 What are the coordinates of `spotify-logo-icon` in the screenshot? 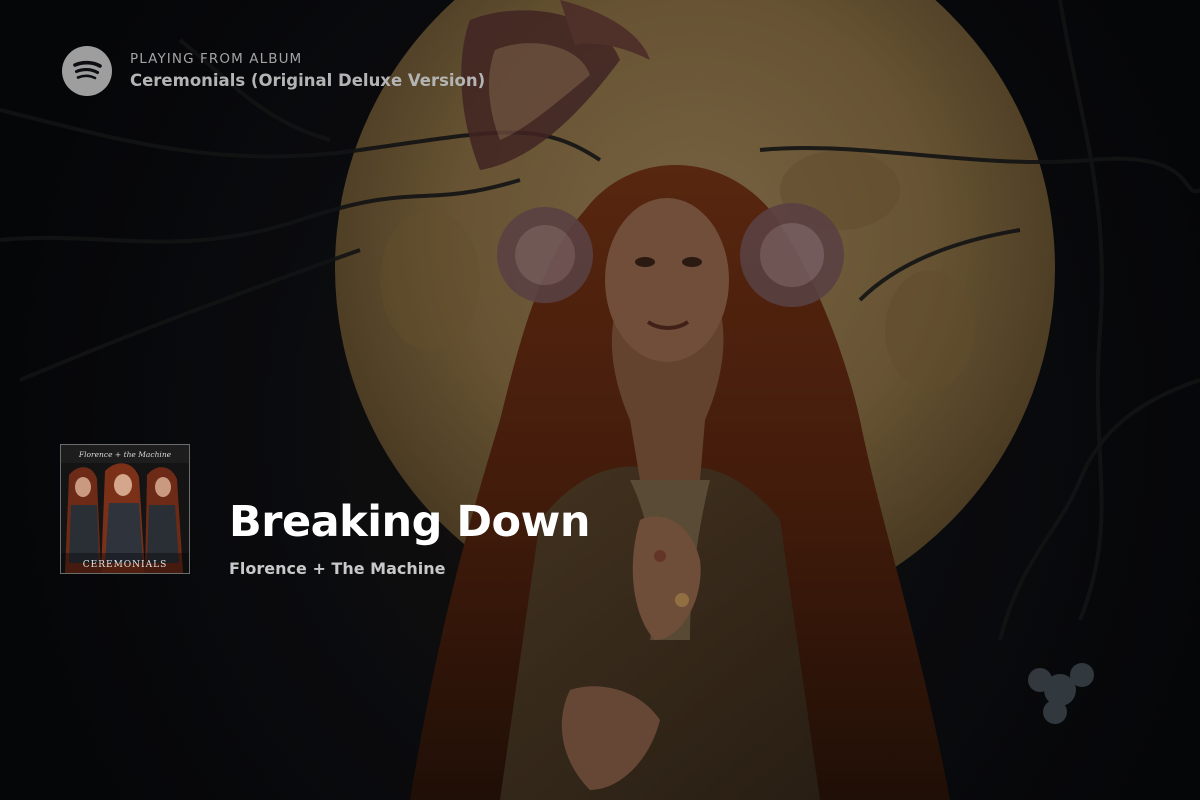 It's located at (87, 71).